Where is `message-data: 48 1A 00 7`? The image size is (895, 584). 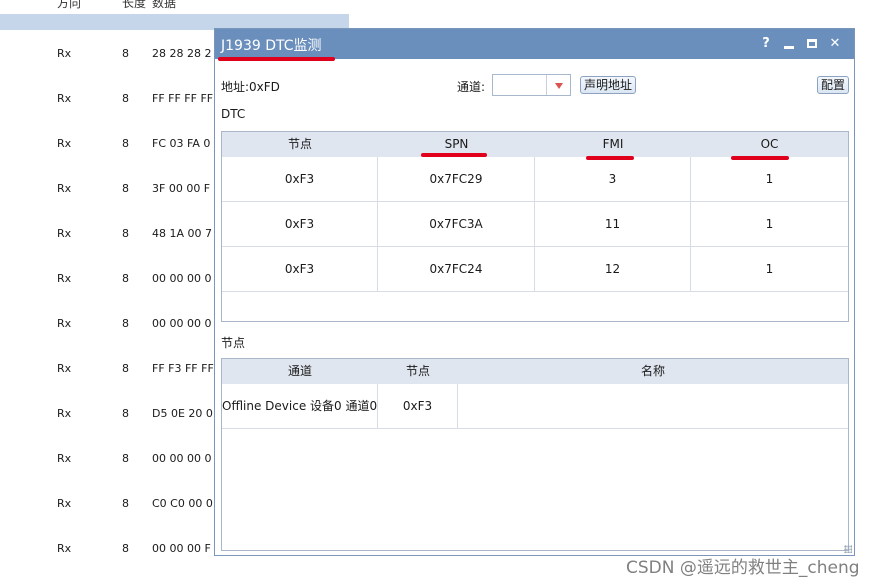
message-data: 48 1A 00 7 is located at coordinates (182, 233).